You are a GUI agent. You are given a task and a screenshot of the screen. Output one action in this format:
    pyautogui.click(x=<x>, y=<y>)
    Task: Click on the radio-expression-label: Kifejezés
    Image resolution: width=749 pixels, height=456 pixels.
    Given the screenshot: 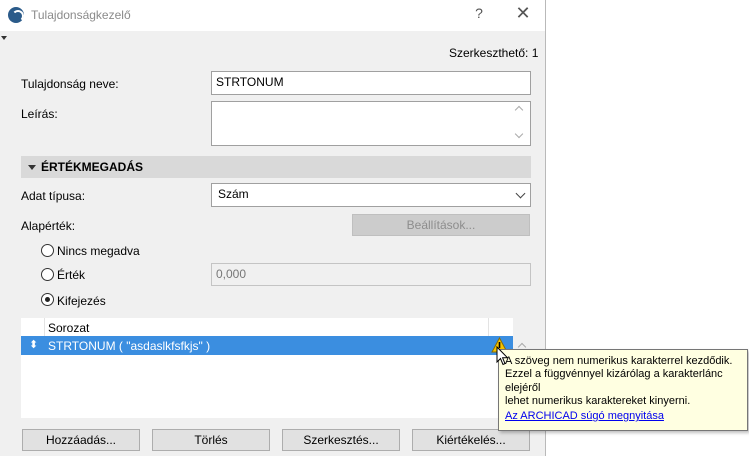 What is the action you would take?
    pyautogui.click(x=81, y=301)
    